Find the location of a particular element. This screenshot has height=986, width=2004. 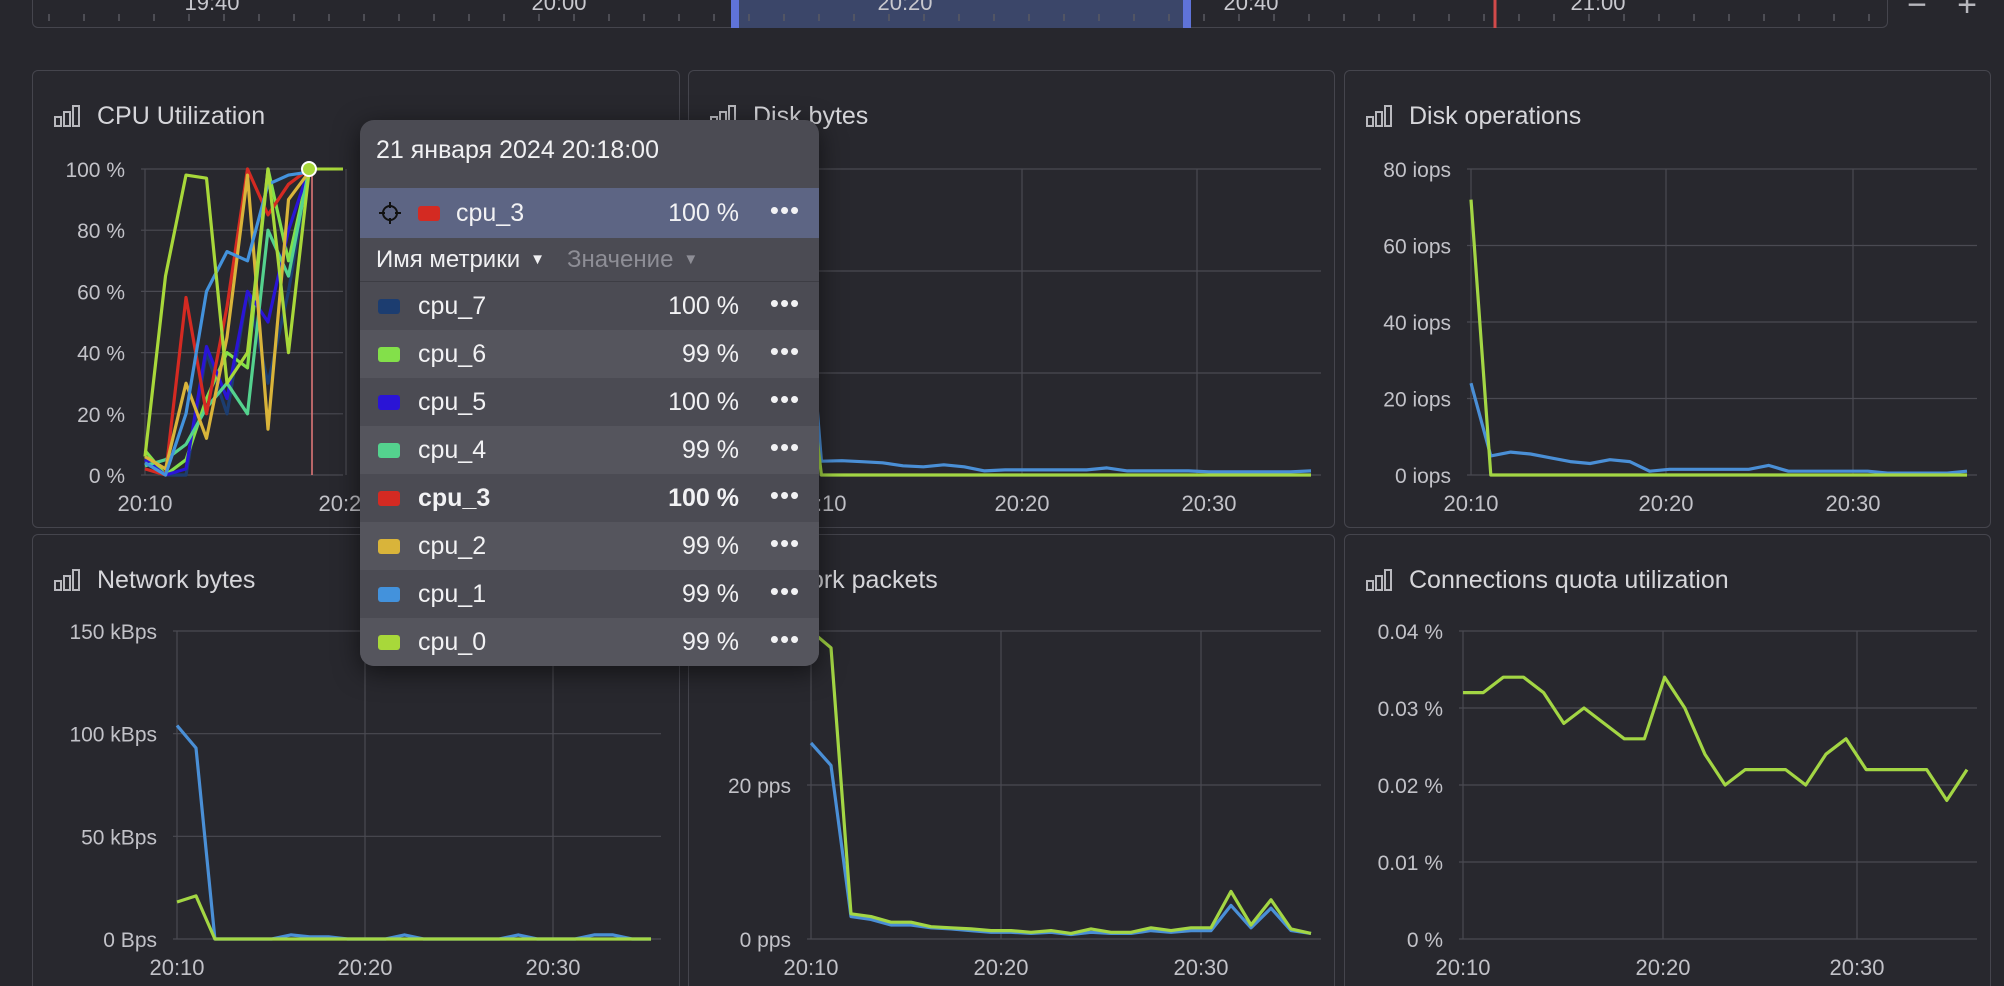

metric-name: cpu_0 is located at coordinates (452, 641).